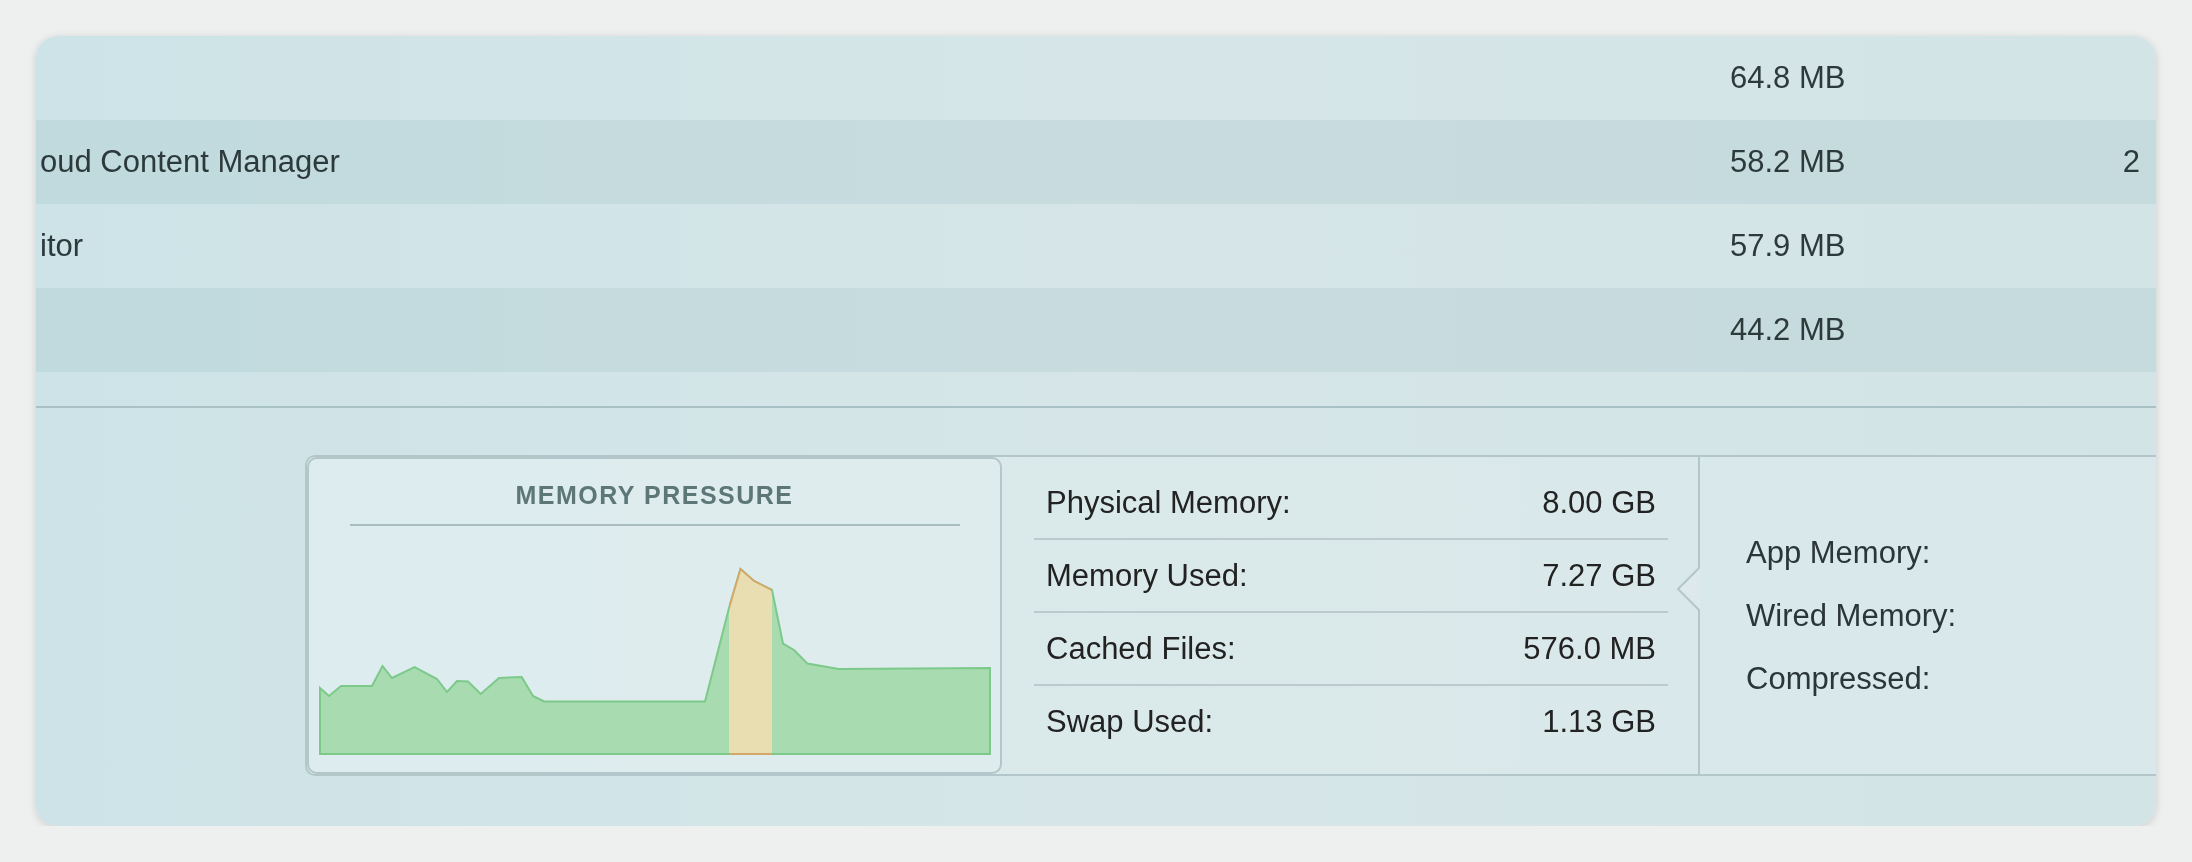 The image size is (2192, 862). Describe the element at coordinates (62, 246) in the screenshot. I see `process-name: itor` at that location.